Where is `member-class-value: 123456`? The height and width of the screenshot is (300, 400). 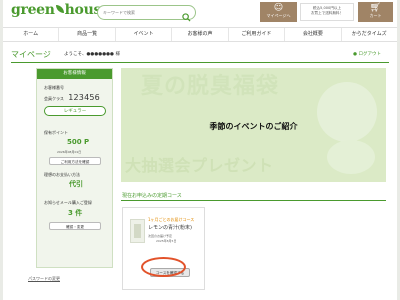 member-class-value: 123456 is located at coordinates (84, 97).